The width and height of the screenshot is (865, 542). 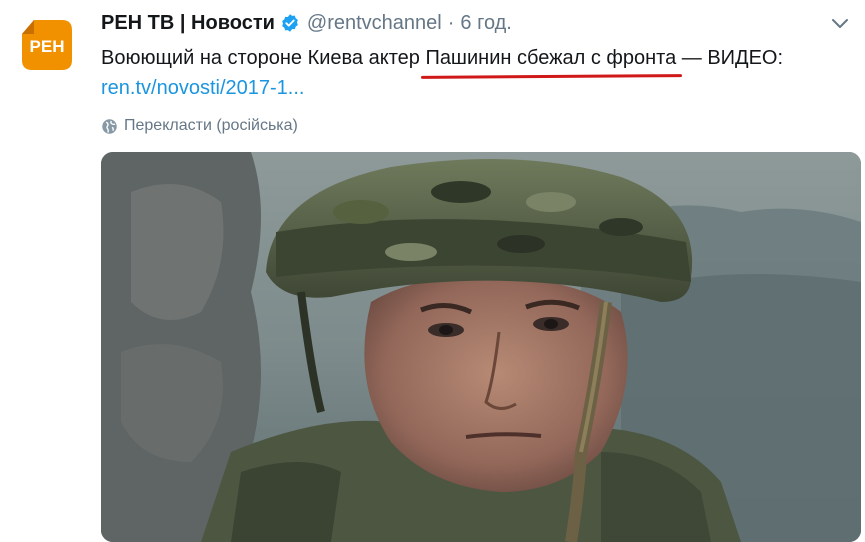 What do you see at coordinates (374, 23) in the screenshot?
I see `author-handle: @rentvchannel` at bounding box center [374, 23].